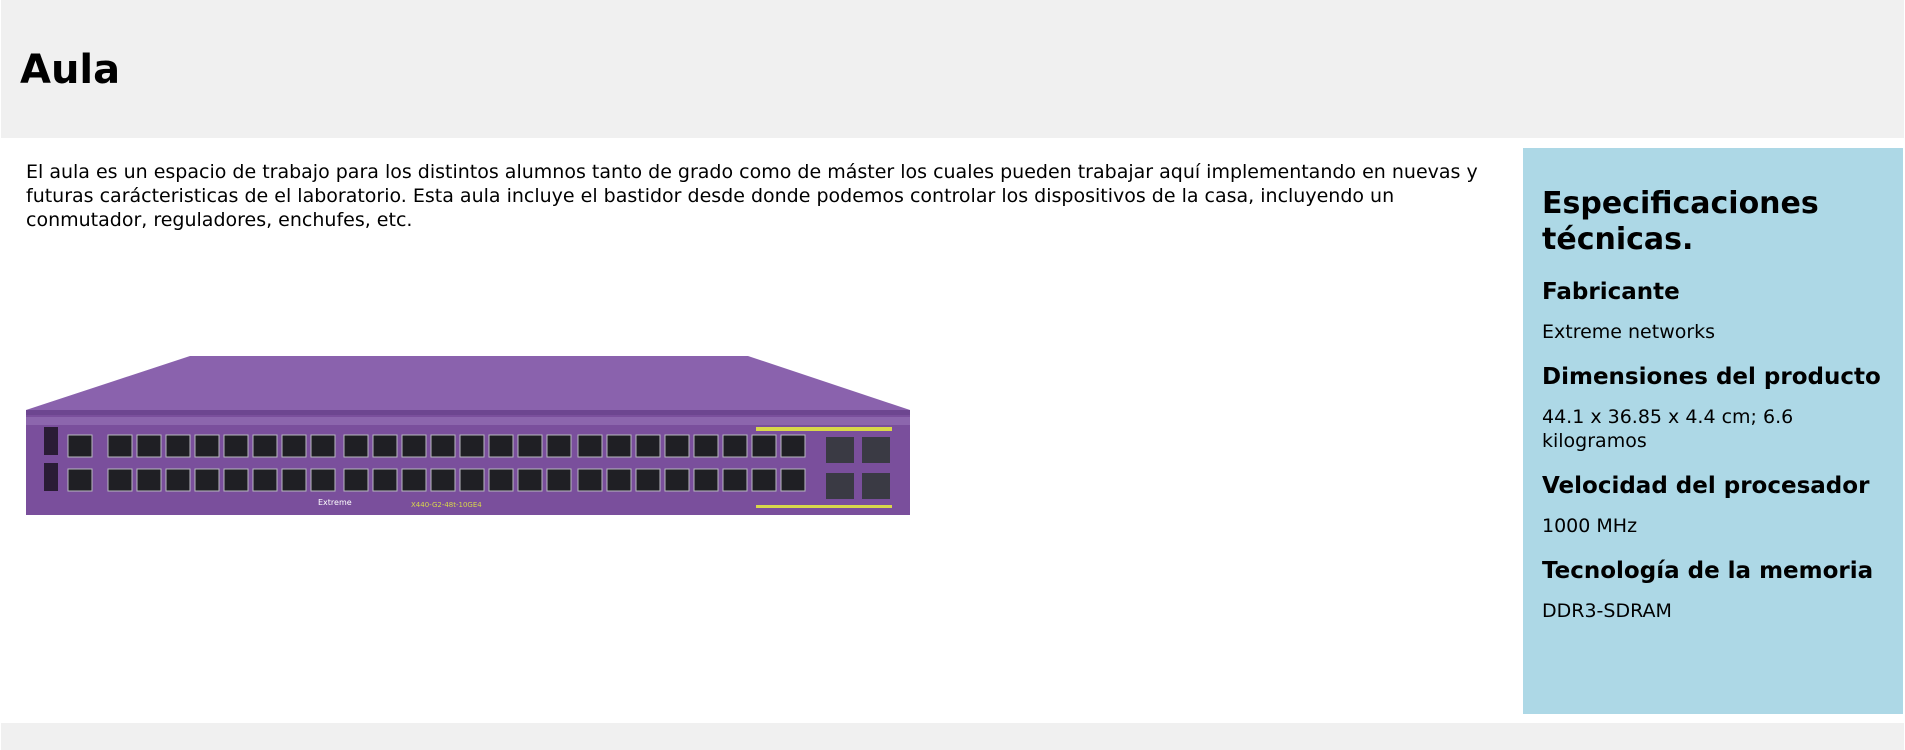  Describe the element at coordinates (1706, 486) in the screenshot. I see `spec-label-processor: Velocidad del procesador` at that location.